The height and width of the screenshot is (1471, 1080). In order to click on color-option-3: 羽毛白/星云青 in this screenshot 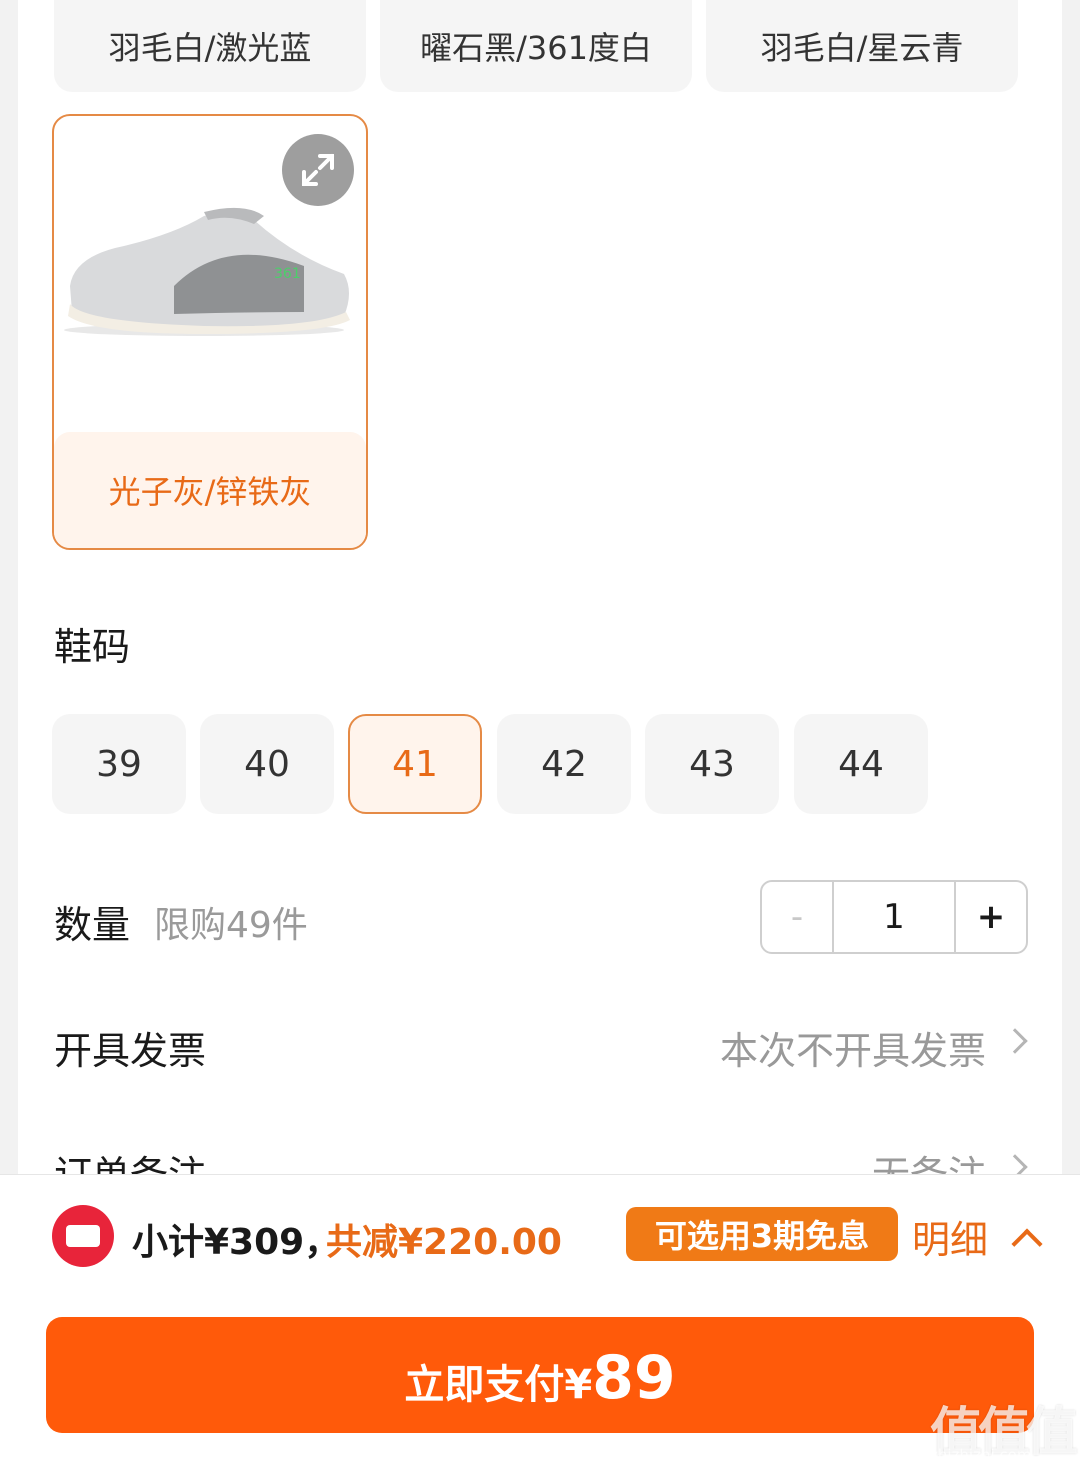, I will do `click(862, 46)`.